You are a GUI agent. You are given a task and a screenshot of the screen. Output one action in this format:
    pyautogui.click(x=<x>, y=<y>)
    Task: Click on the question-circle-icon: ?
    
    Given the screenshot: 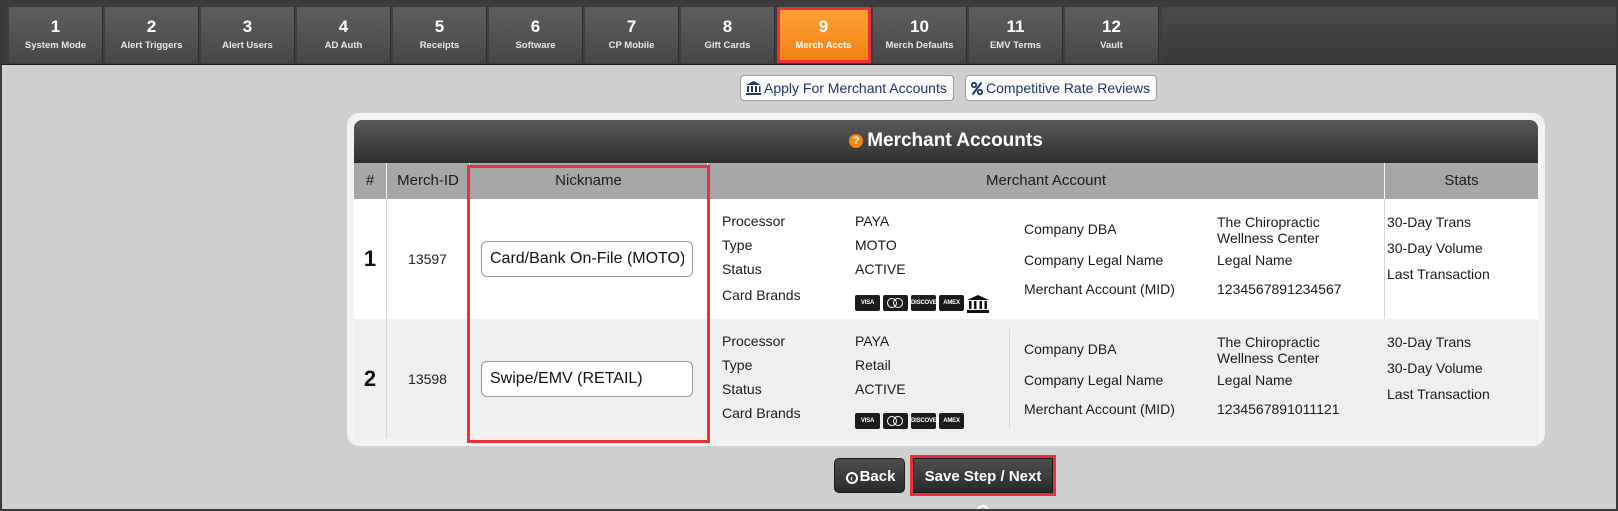 What is the action you would take?
    pyautogui.click(x=856, y=141)
    